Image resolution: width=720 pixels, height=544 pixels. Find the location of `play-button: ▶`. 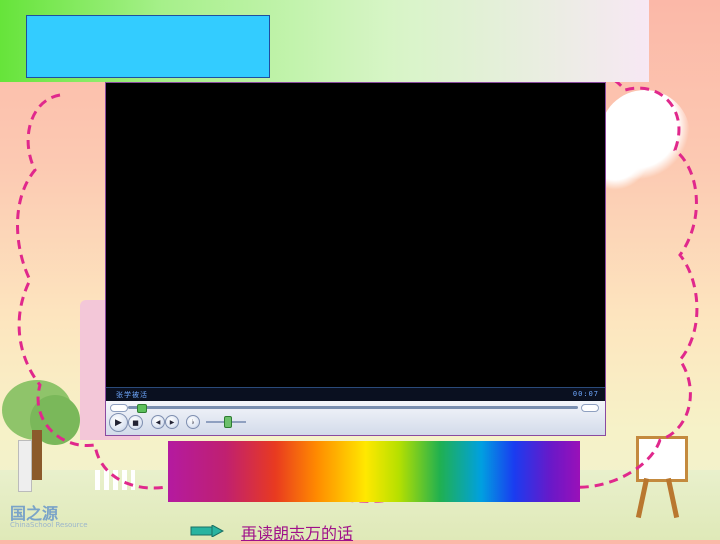

play-button: ▶ is located at coordinates (118, 422).